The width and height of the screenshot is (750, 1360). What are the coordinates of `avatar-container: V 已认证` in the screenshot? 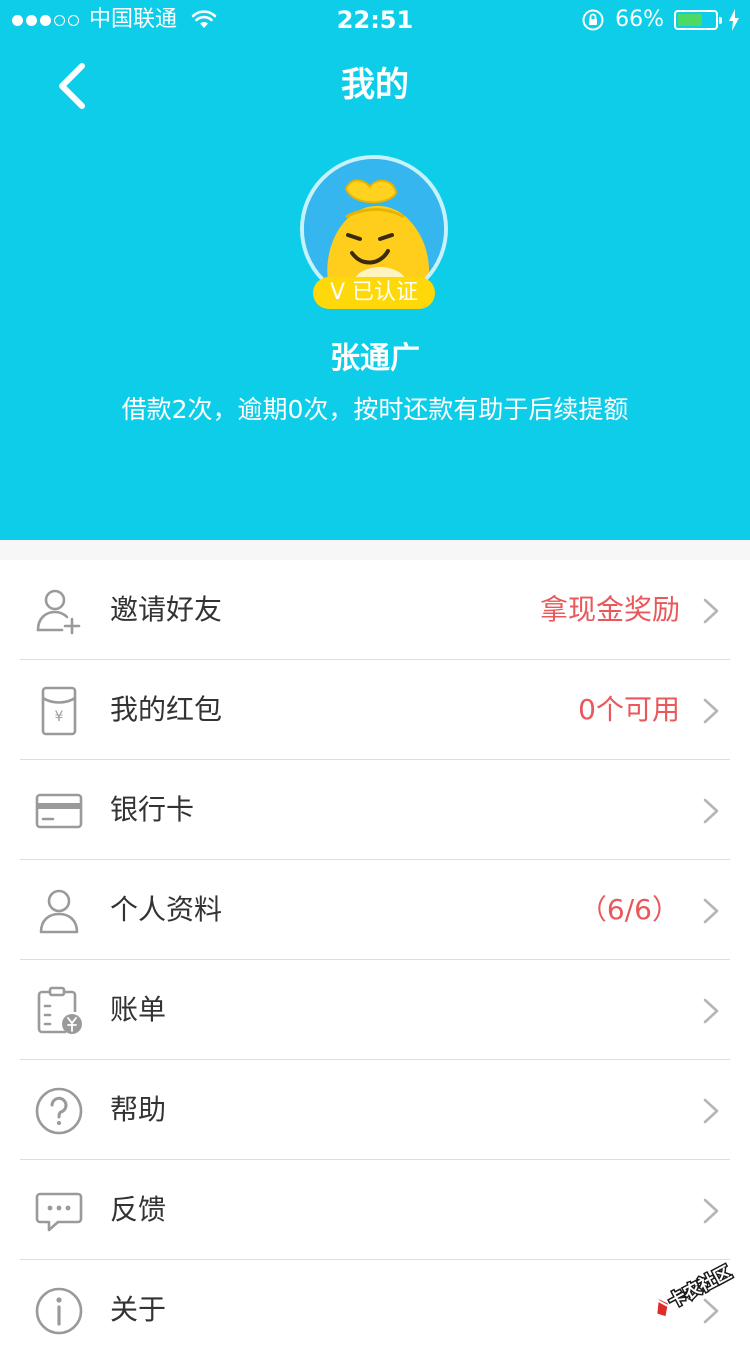 It's located at (374, 232).